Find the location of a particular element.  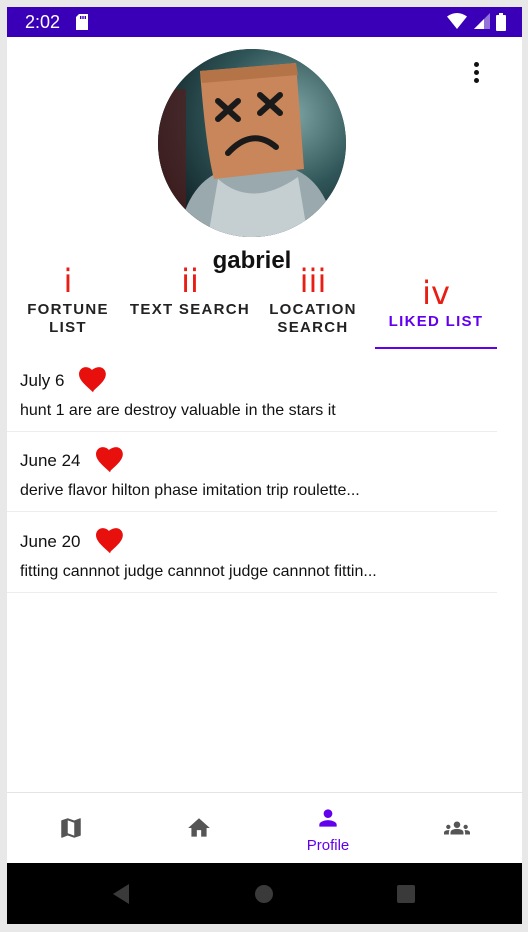

item-date: June 24 is located at coordinates (50, 460).